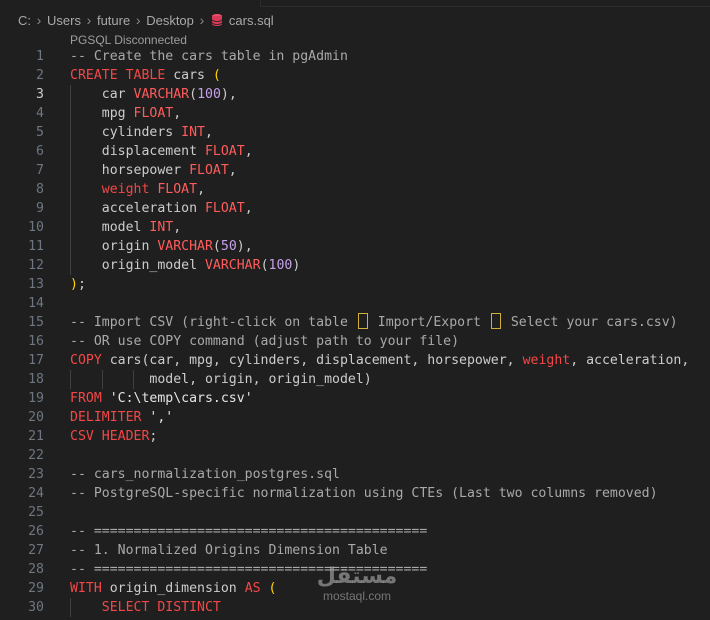  Describe the element at coordinates (355, 189) in the screenshot. I see `code-line: 8 weight FLOAT,` at that location.